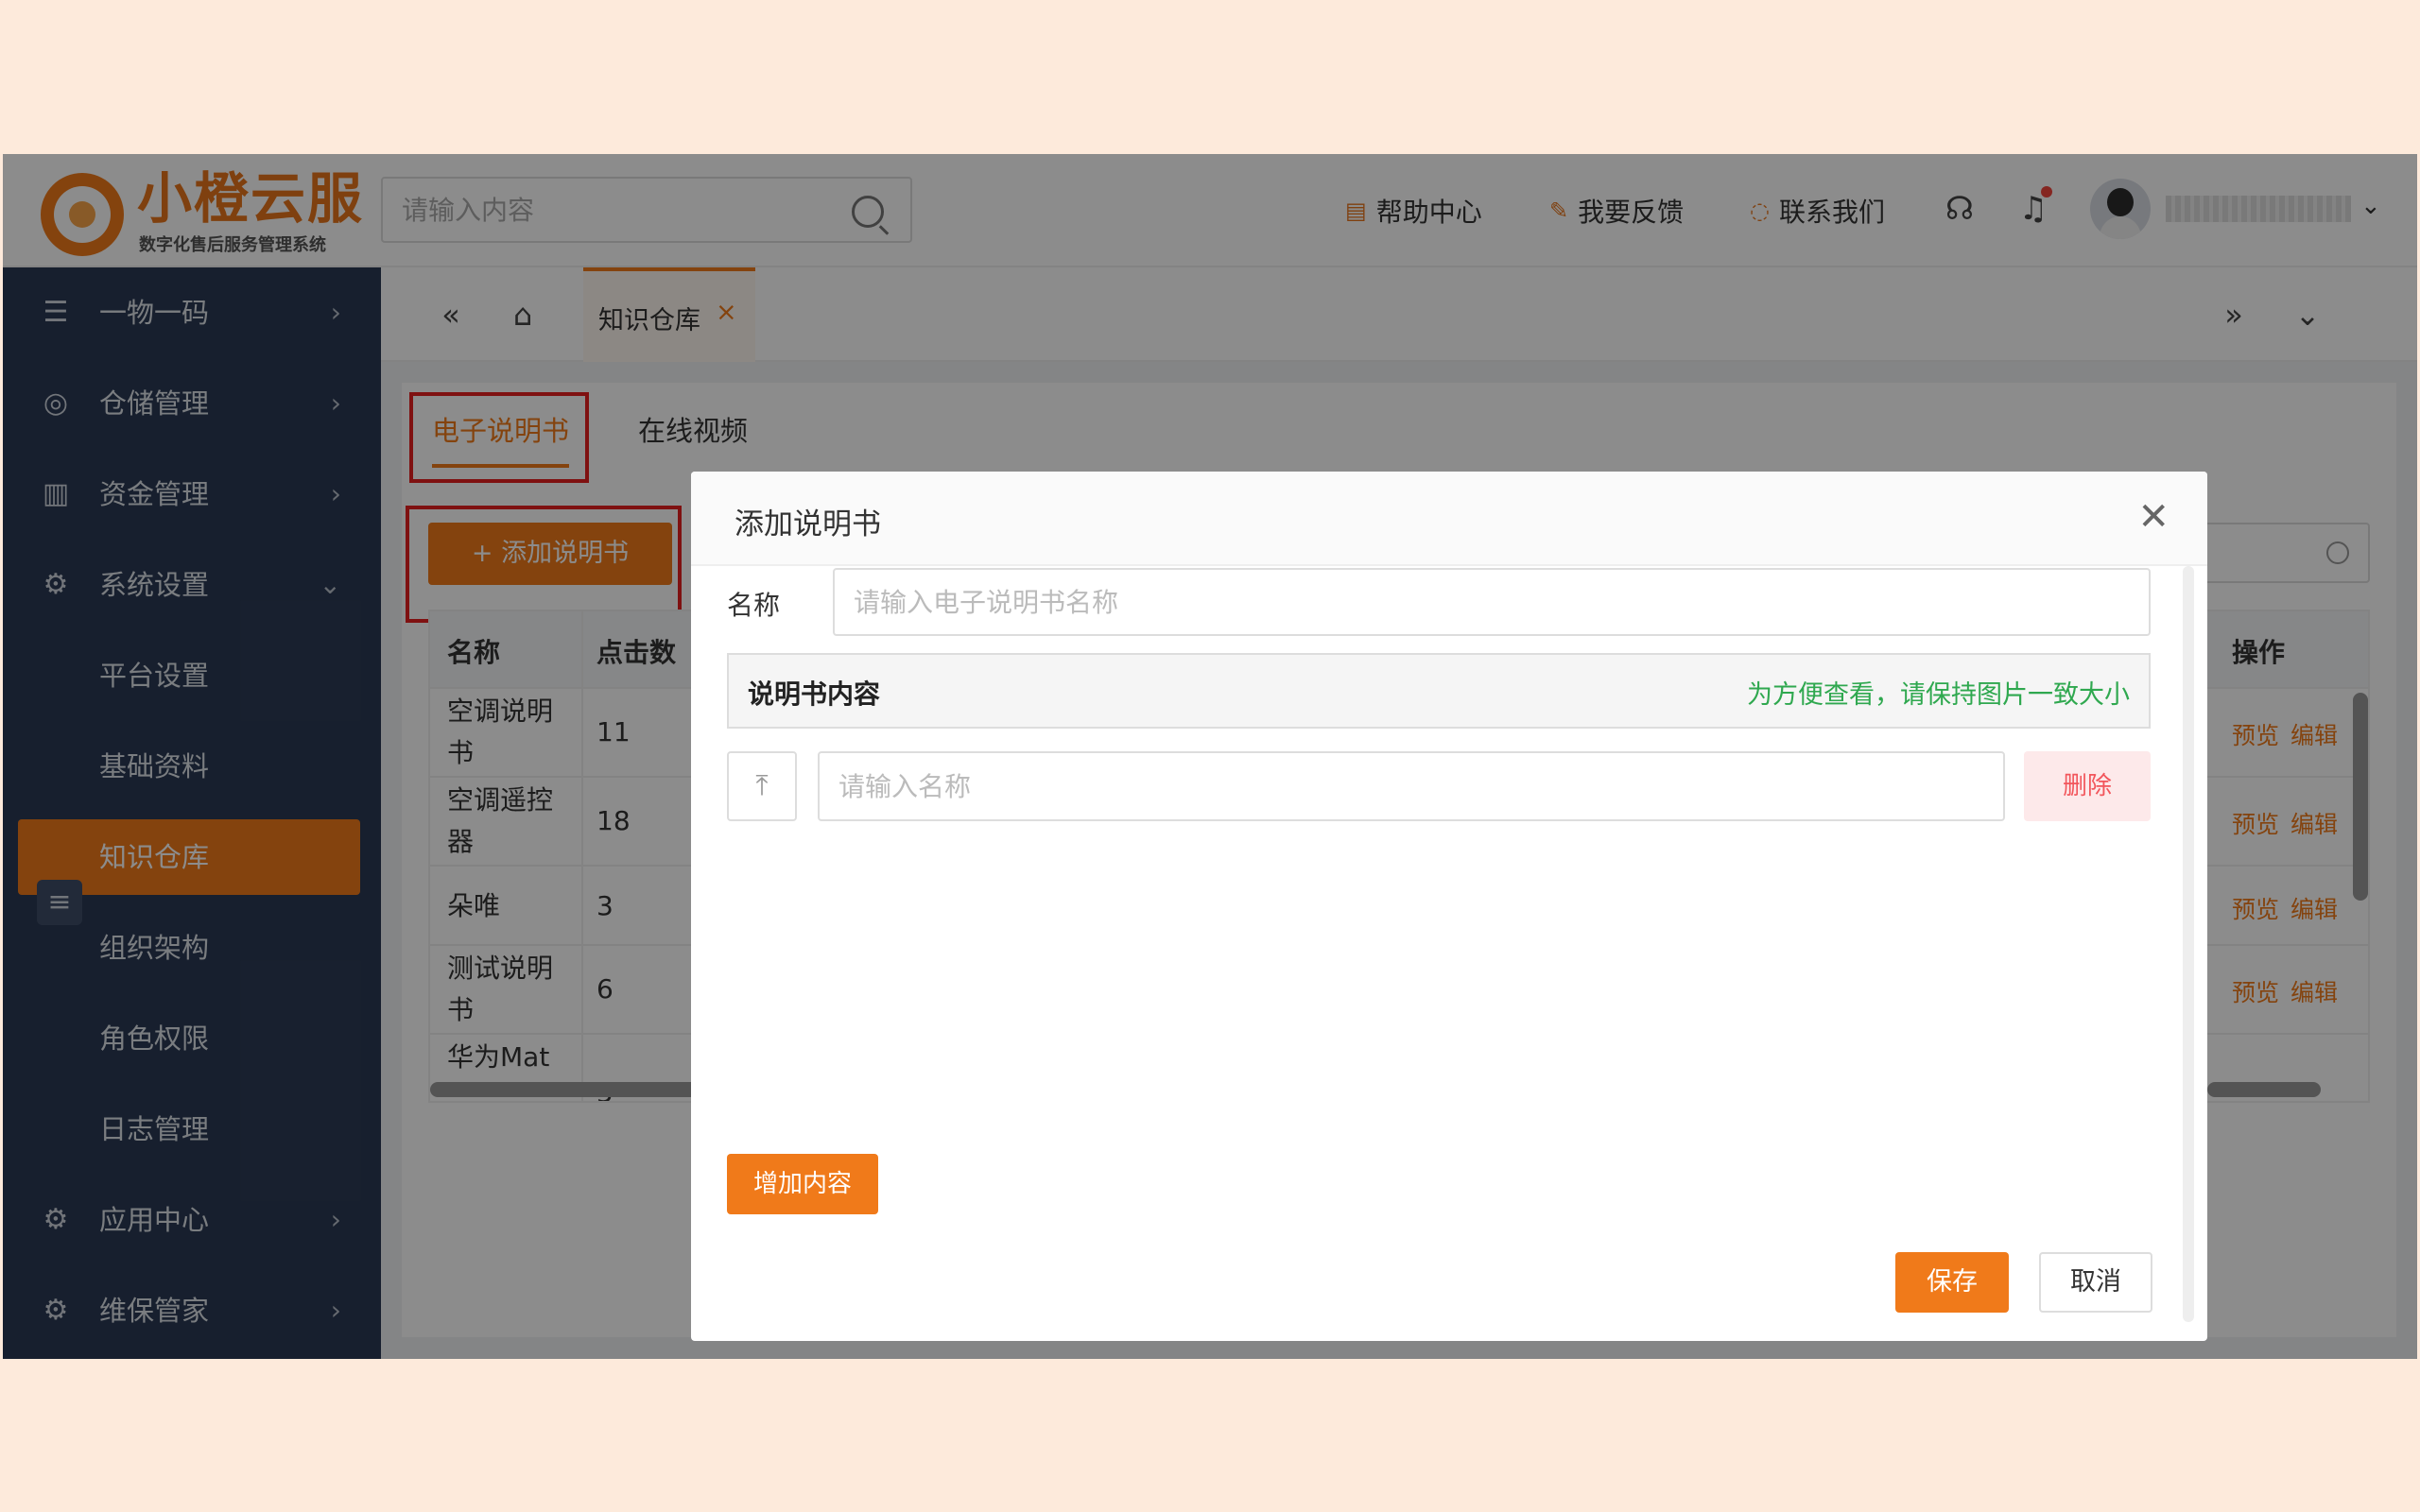 This screenshot has width=2420, height=1512. What do you see at coordinates (762, 786) in the screenshot?
I see `upload-icon: ⤒` at bounding box center [762, 786].